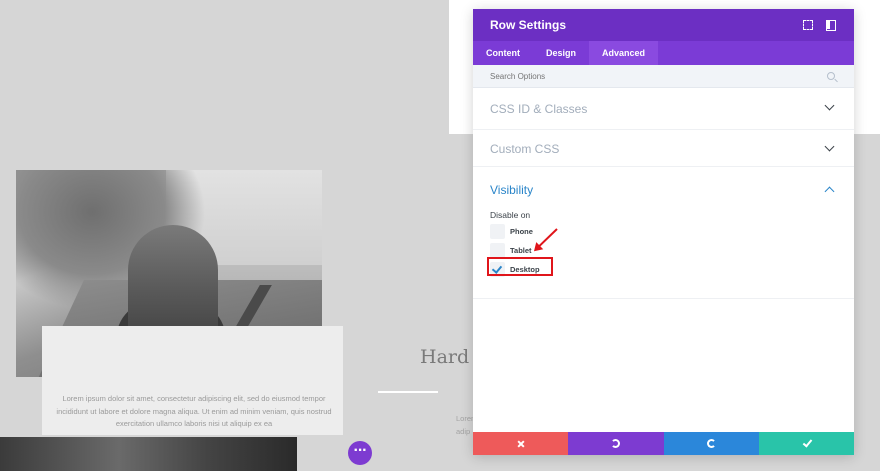 The image size is (880, 471). What do you see at coordinates (525, 149) in the screenshot?
I see `section-title: Custom CSS` at bounding box center [525, 149].